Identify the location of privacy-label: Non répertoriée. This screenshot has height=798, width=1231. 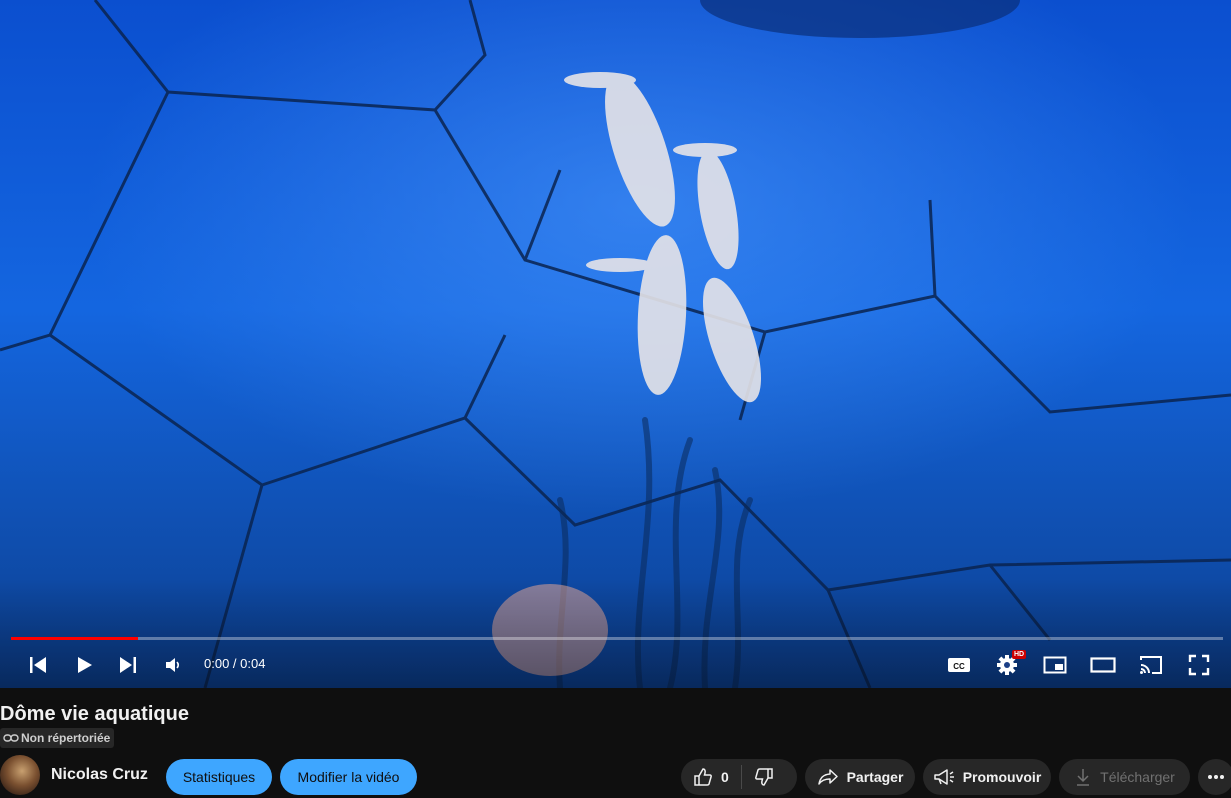
(66, 738).